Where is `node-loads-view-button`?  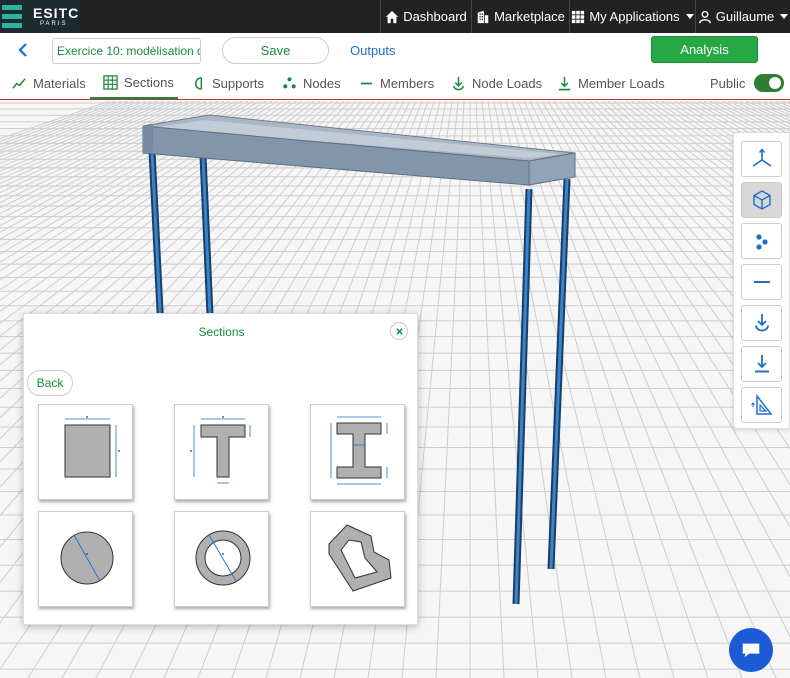
node-loads-view-button is located at coordinates (761, 323).